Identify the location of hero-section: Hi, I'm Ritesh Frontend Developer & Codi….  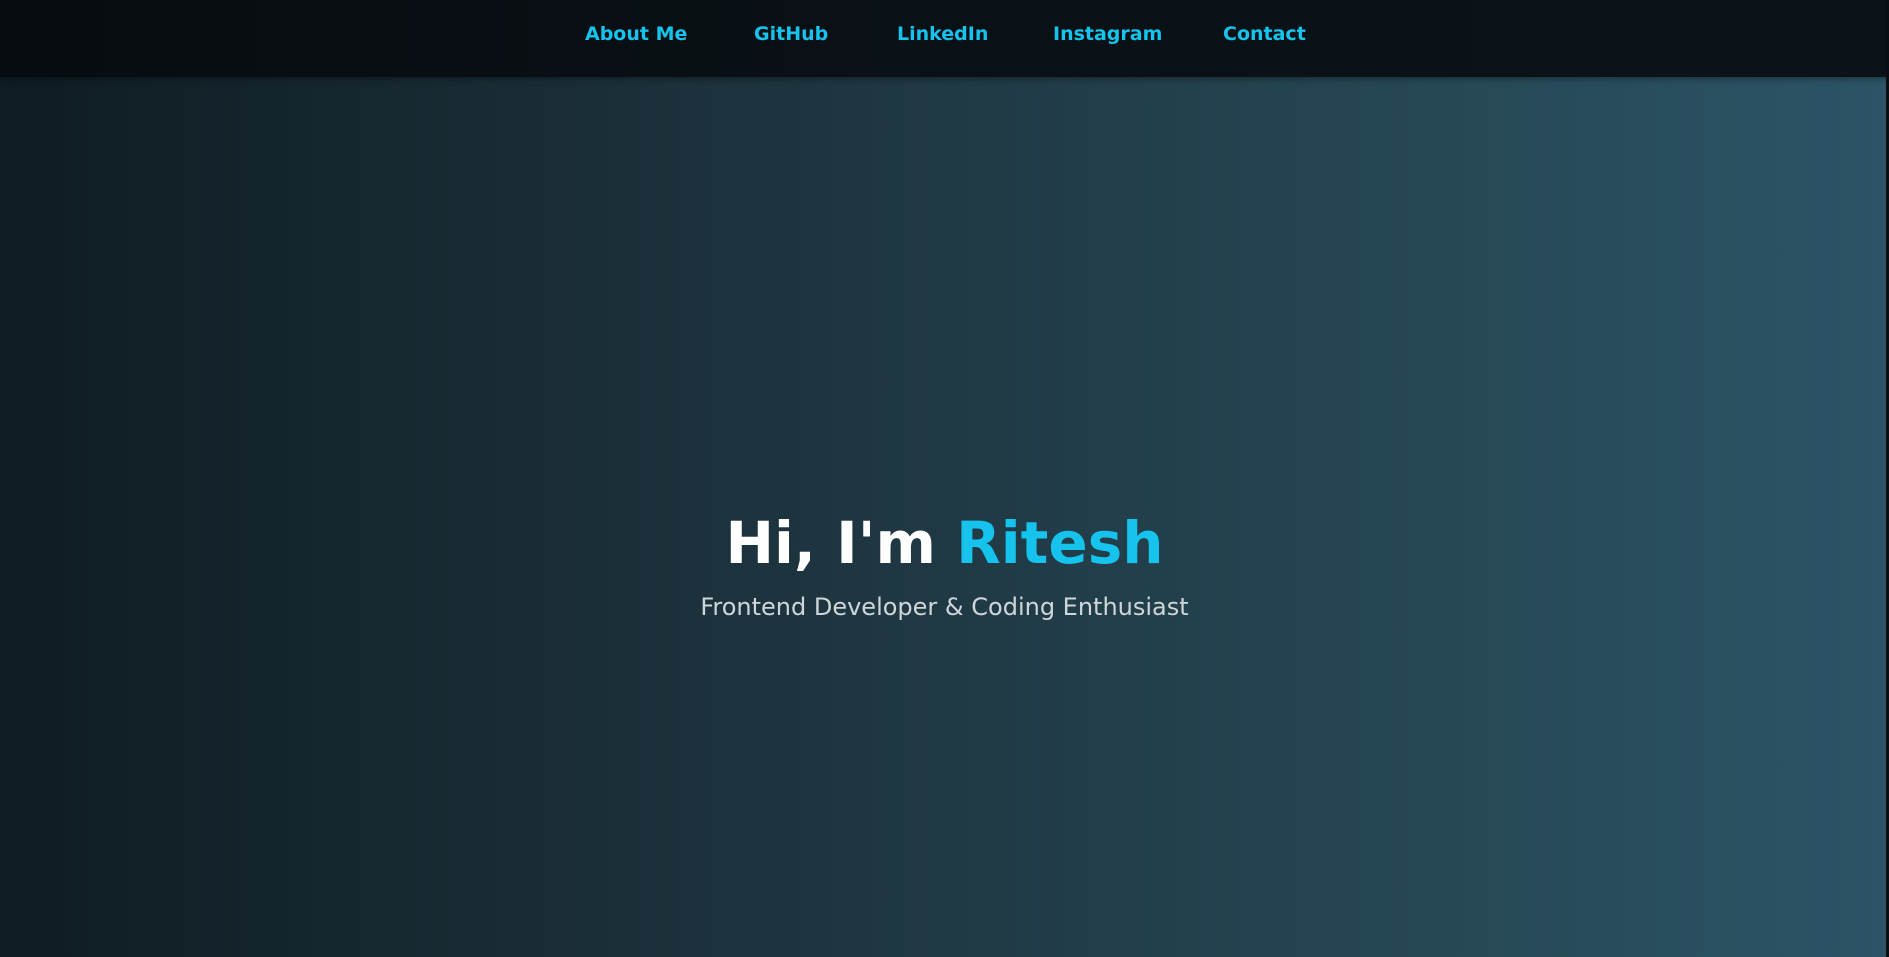
(944, 561).